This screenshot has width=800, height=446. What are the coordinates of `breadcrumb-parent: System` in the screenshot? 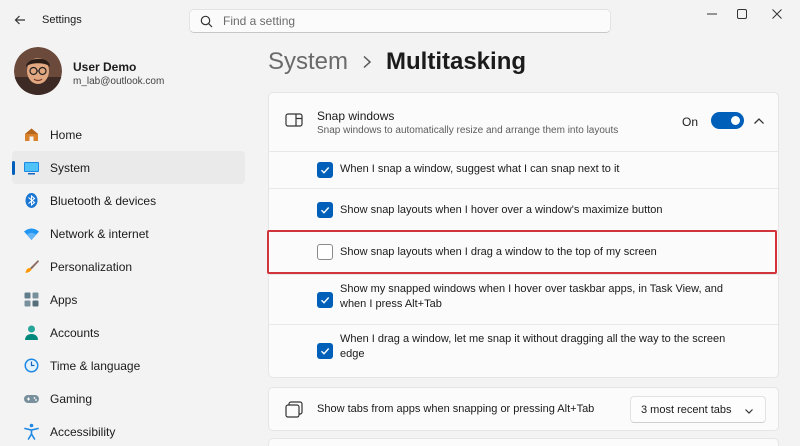 It's located at (308, 62).